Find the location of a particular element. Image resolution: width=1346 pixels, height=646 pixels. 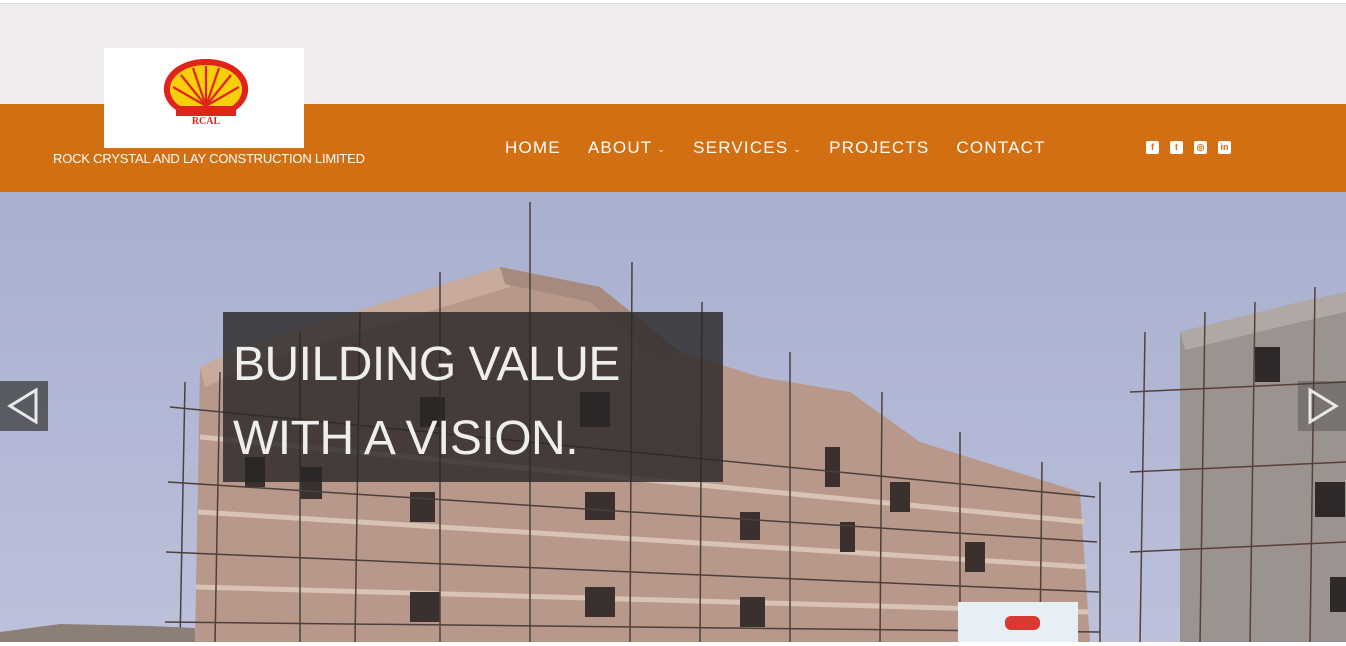

main-nav: HOME ABOUT ⌄ SERVICES ⌄ PROJECTS CONTACT is located at coordinates (789, 148).